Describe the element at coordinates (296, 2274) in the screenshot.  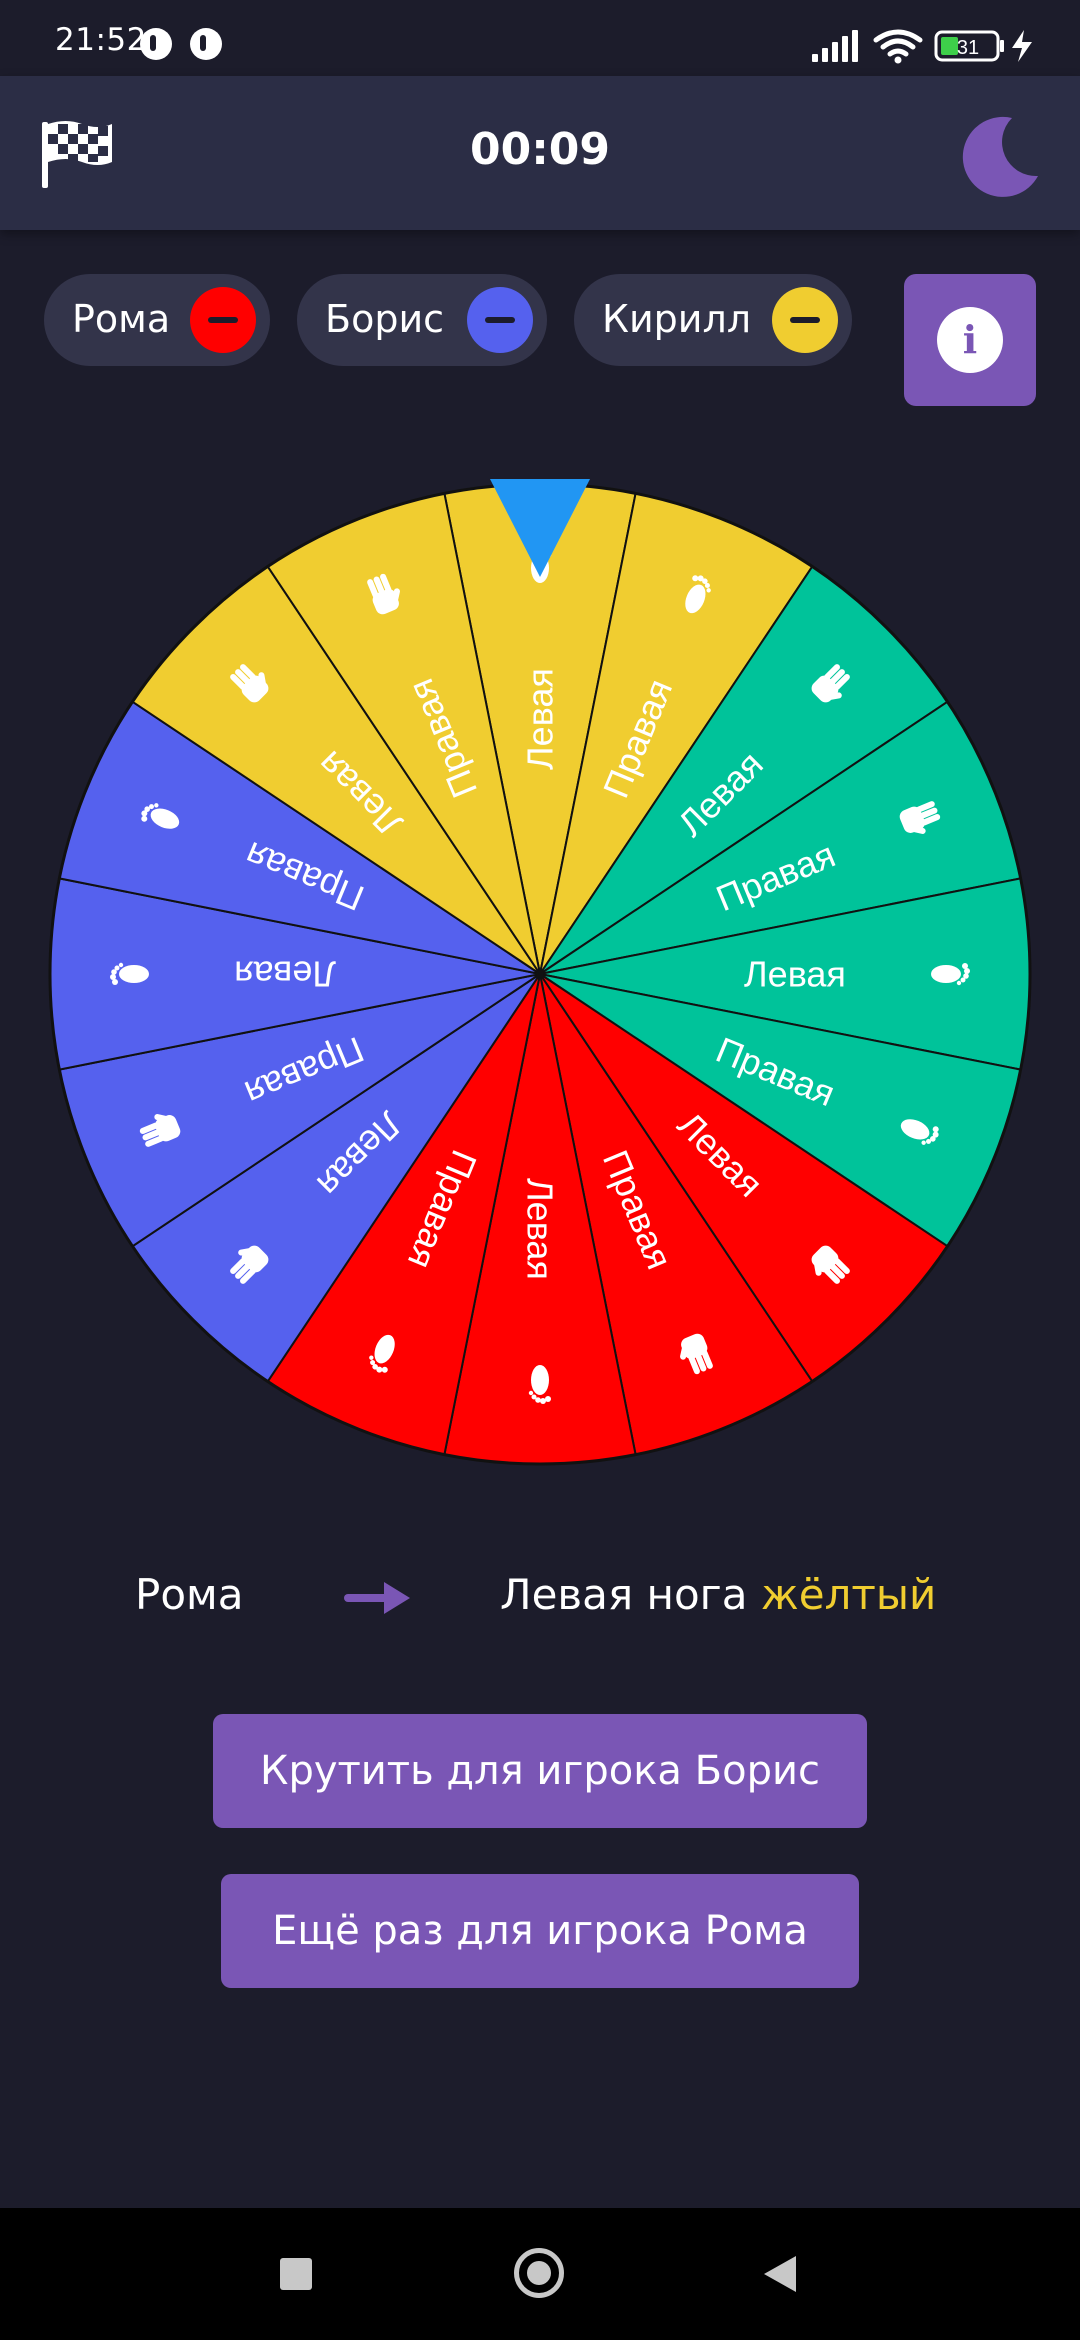
I see `recents-square-icon` at that location.